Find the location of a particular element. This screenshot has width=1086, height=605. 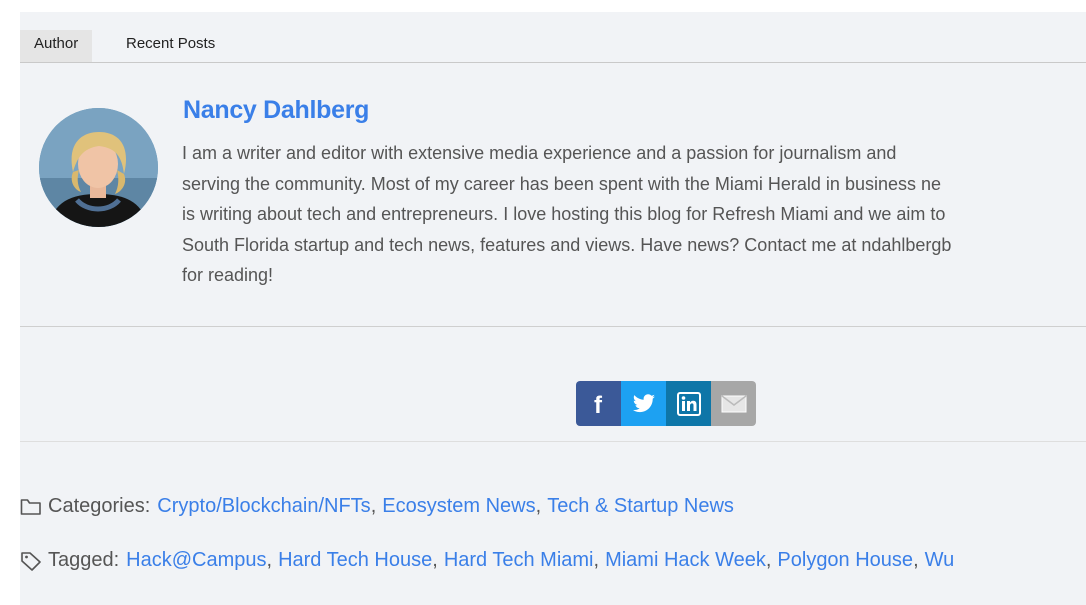

tag-link: Polygon House is located at coordinates (845, 560).